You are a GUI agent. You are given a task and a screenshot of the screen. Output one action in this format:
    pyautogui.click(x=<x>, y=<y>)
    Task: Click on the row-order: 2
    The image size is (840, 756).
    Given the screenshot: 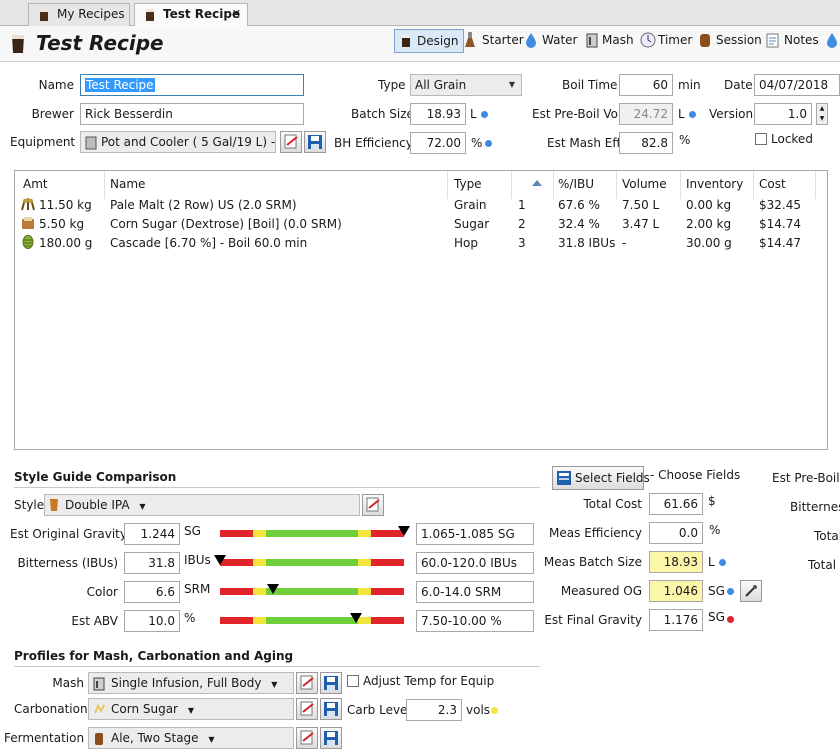 What is the action you would take?
    pyautogui.click(x=522, y=224)
    